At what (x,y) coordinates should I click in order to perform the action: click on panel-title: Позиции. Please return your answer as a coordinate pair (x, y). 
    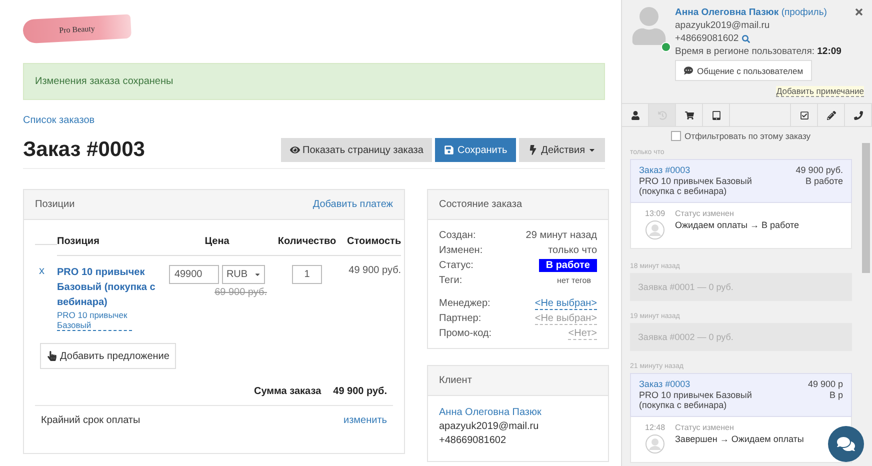
    Looking at the image, I should click on (55, 204).